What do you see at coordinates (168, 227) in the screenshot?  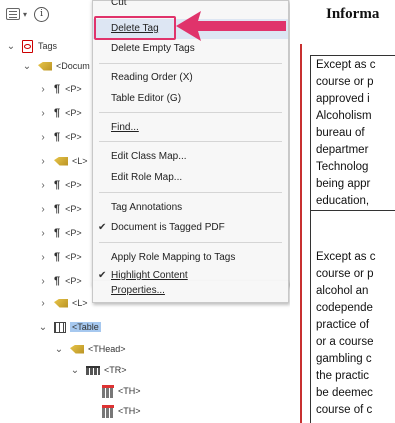 I see `menu-item-label: Document is Tagged PDF` at bounding box center [168, 227].